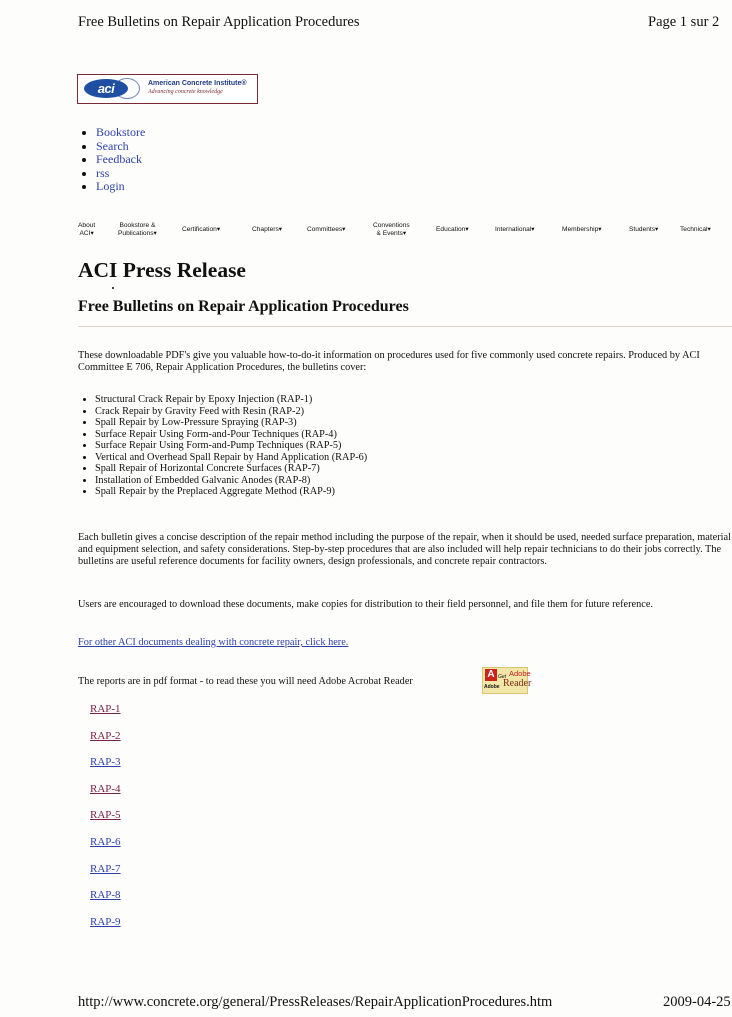 The height and width of the screenshot is (1017, 732). Describe the element at coordinates (492, 687) in the screenshot. I see `adobe-badge-brand: Adobe` at that location.